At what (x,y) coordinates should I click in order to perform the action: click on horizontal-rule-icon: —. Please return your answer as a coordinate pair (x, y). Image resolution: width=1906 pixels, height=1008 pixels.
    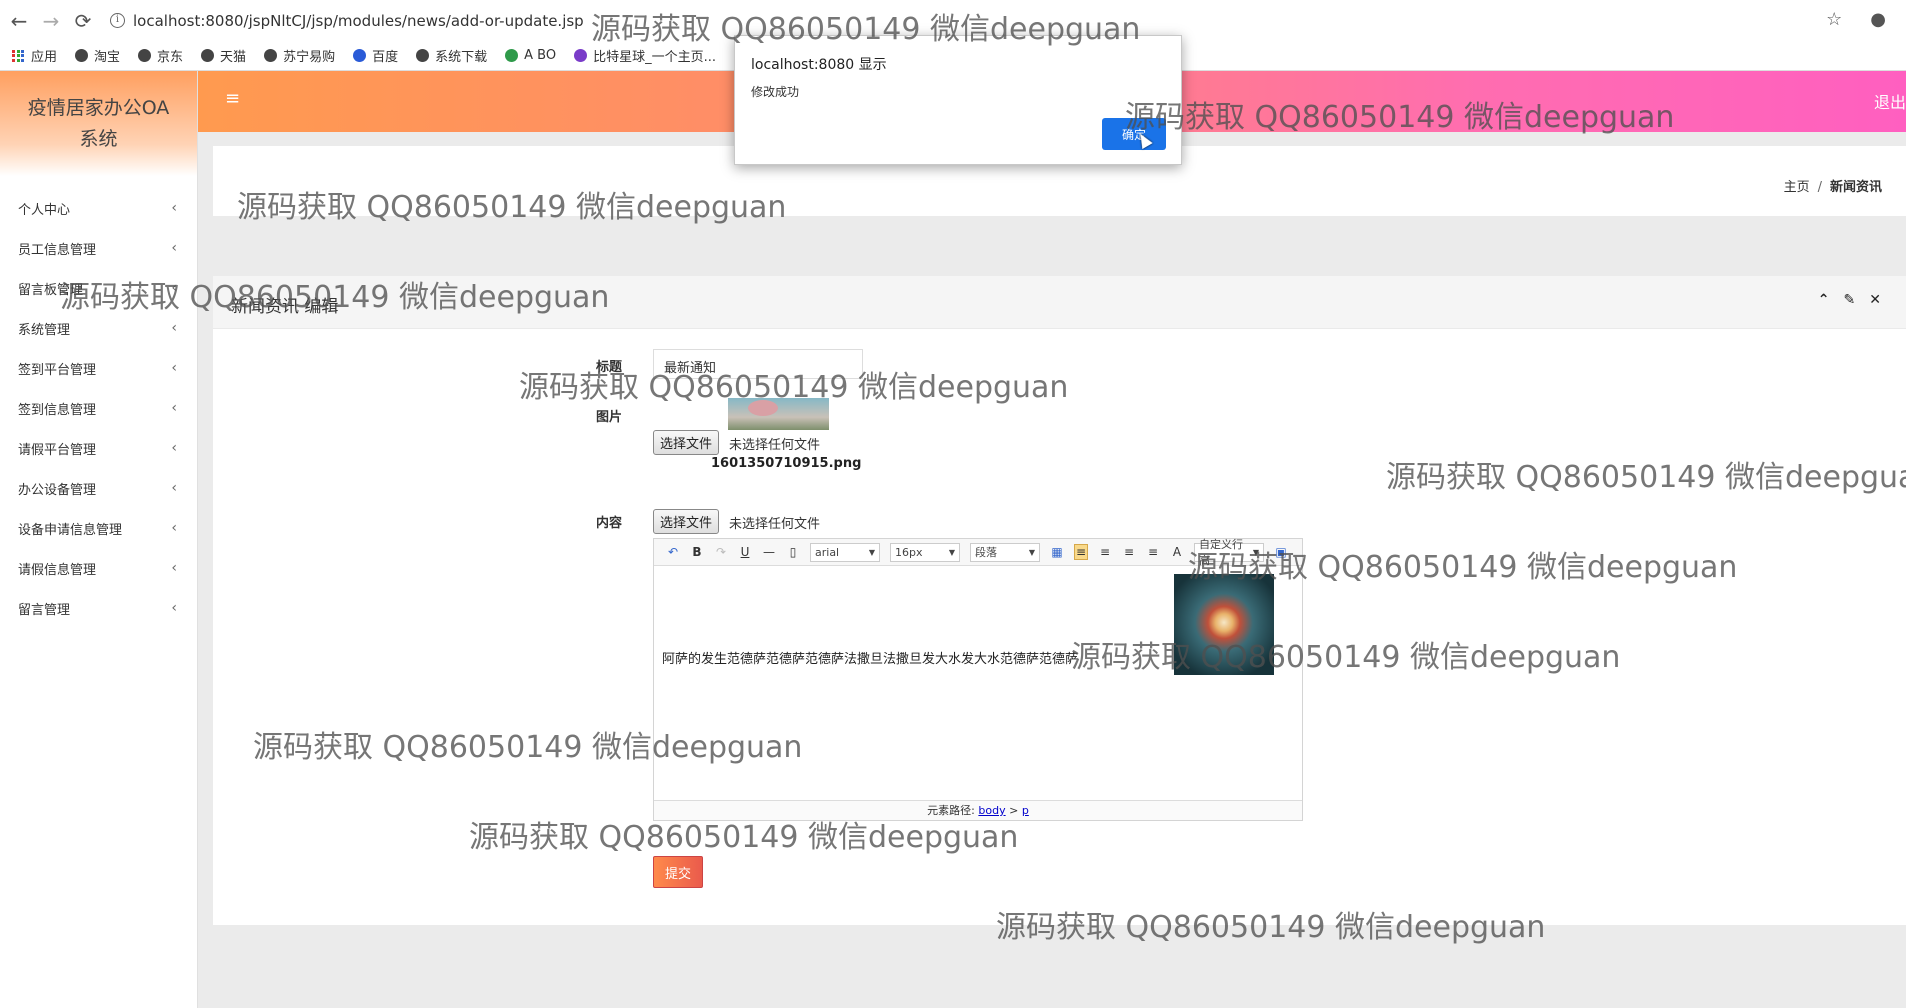
    Looking at the image, I should click on (769, 552).